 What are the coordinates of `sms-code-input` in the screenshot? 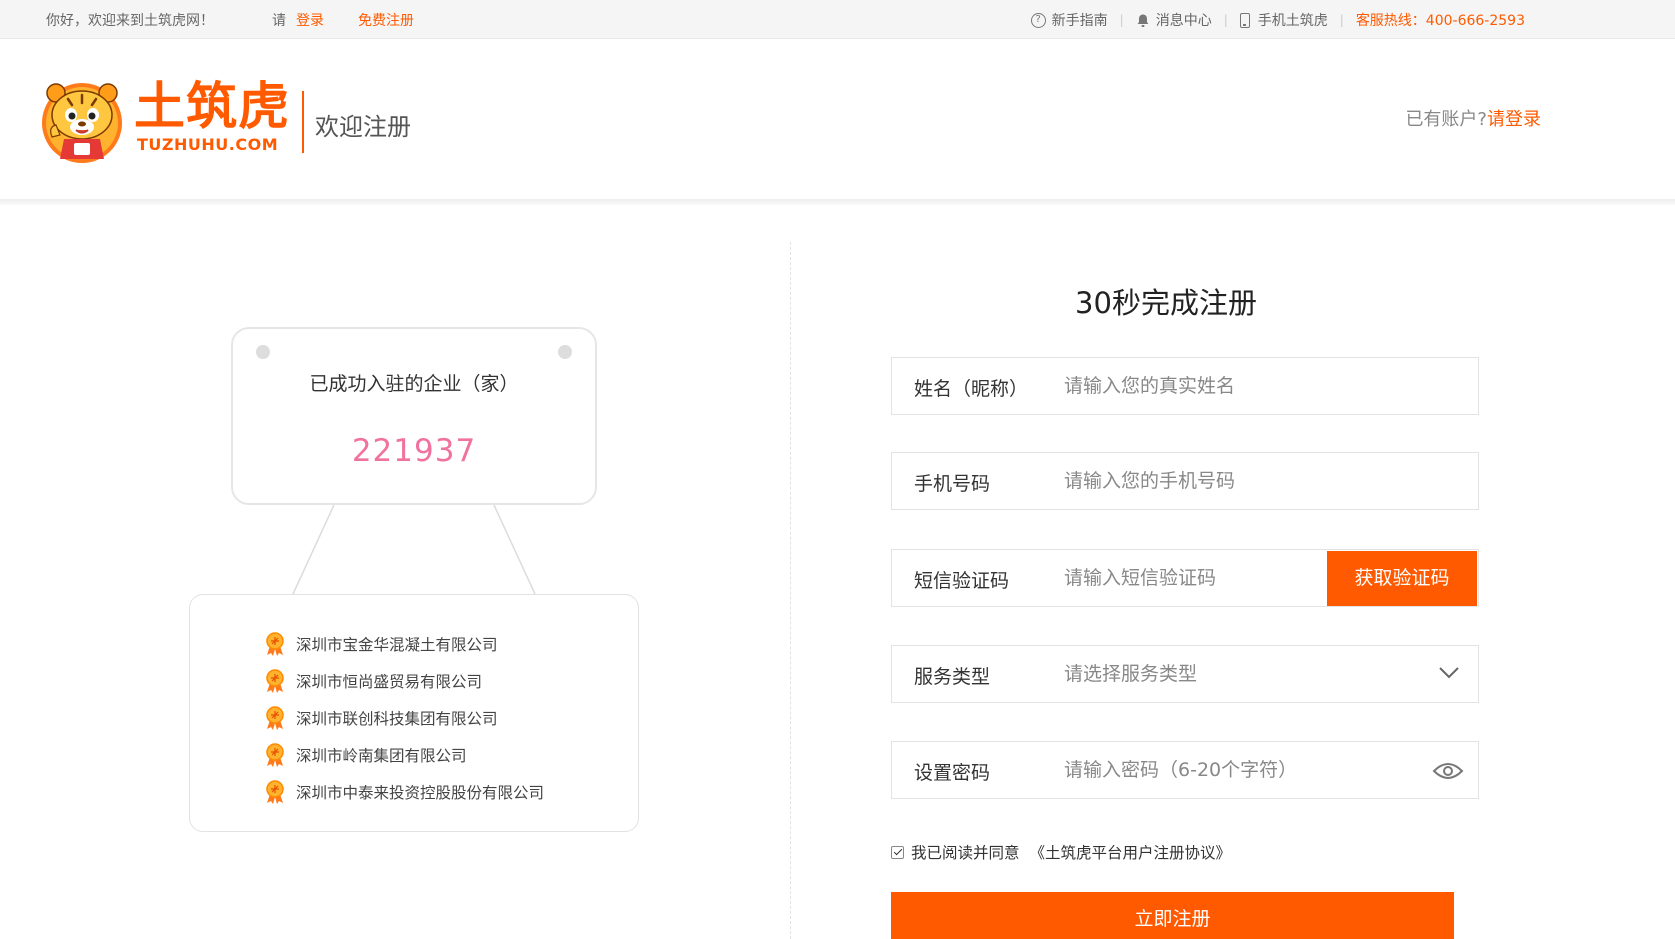 It's located at (1194, 578).